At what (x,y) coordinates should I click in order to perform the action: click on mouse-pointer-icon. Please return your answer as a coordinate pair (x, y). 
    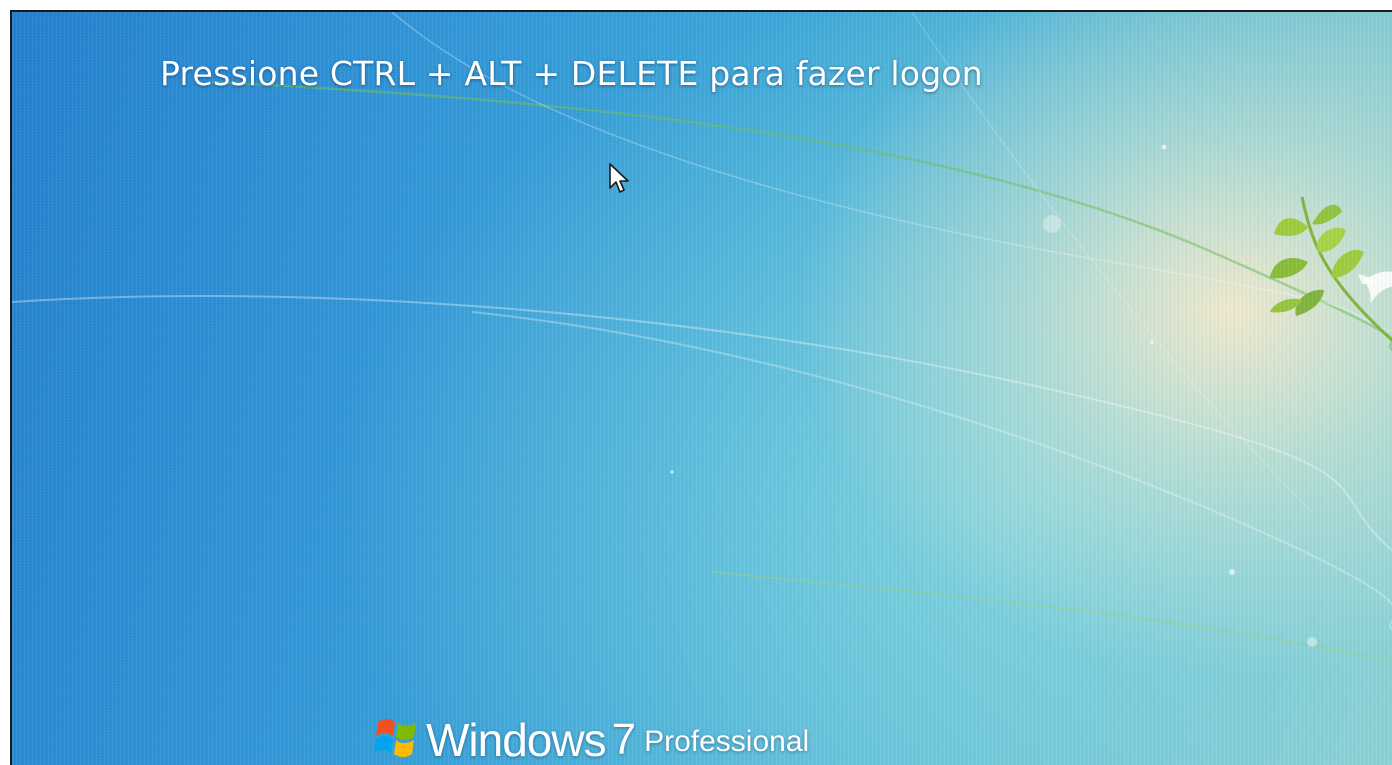
    Looking at the image, I should click on (619, 178).